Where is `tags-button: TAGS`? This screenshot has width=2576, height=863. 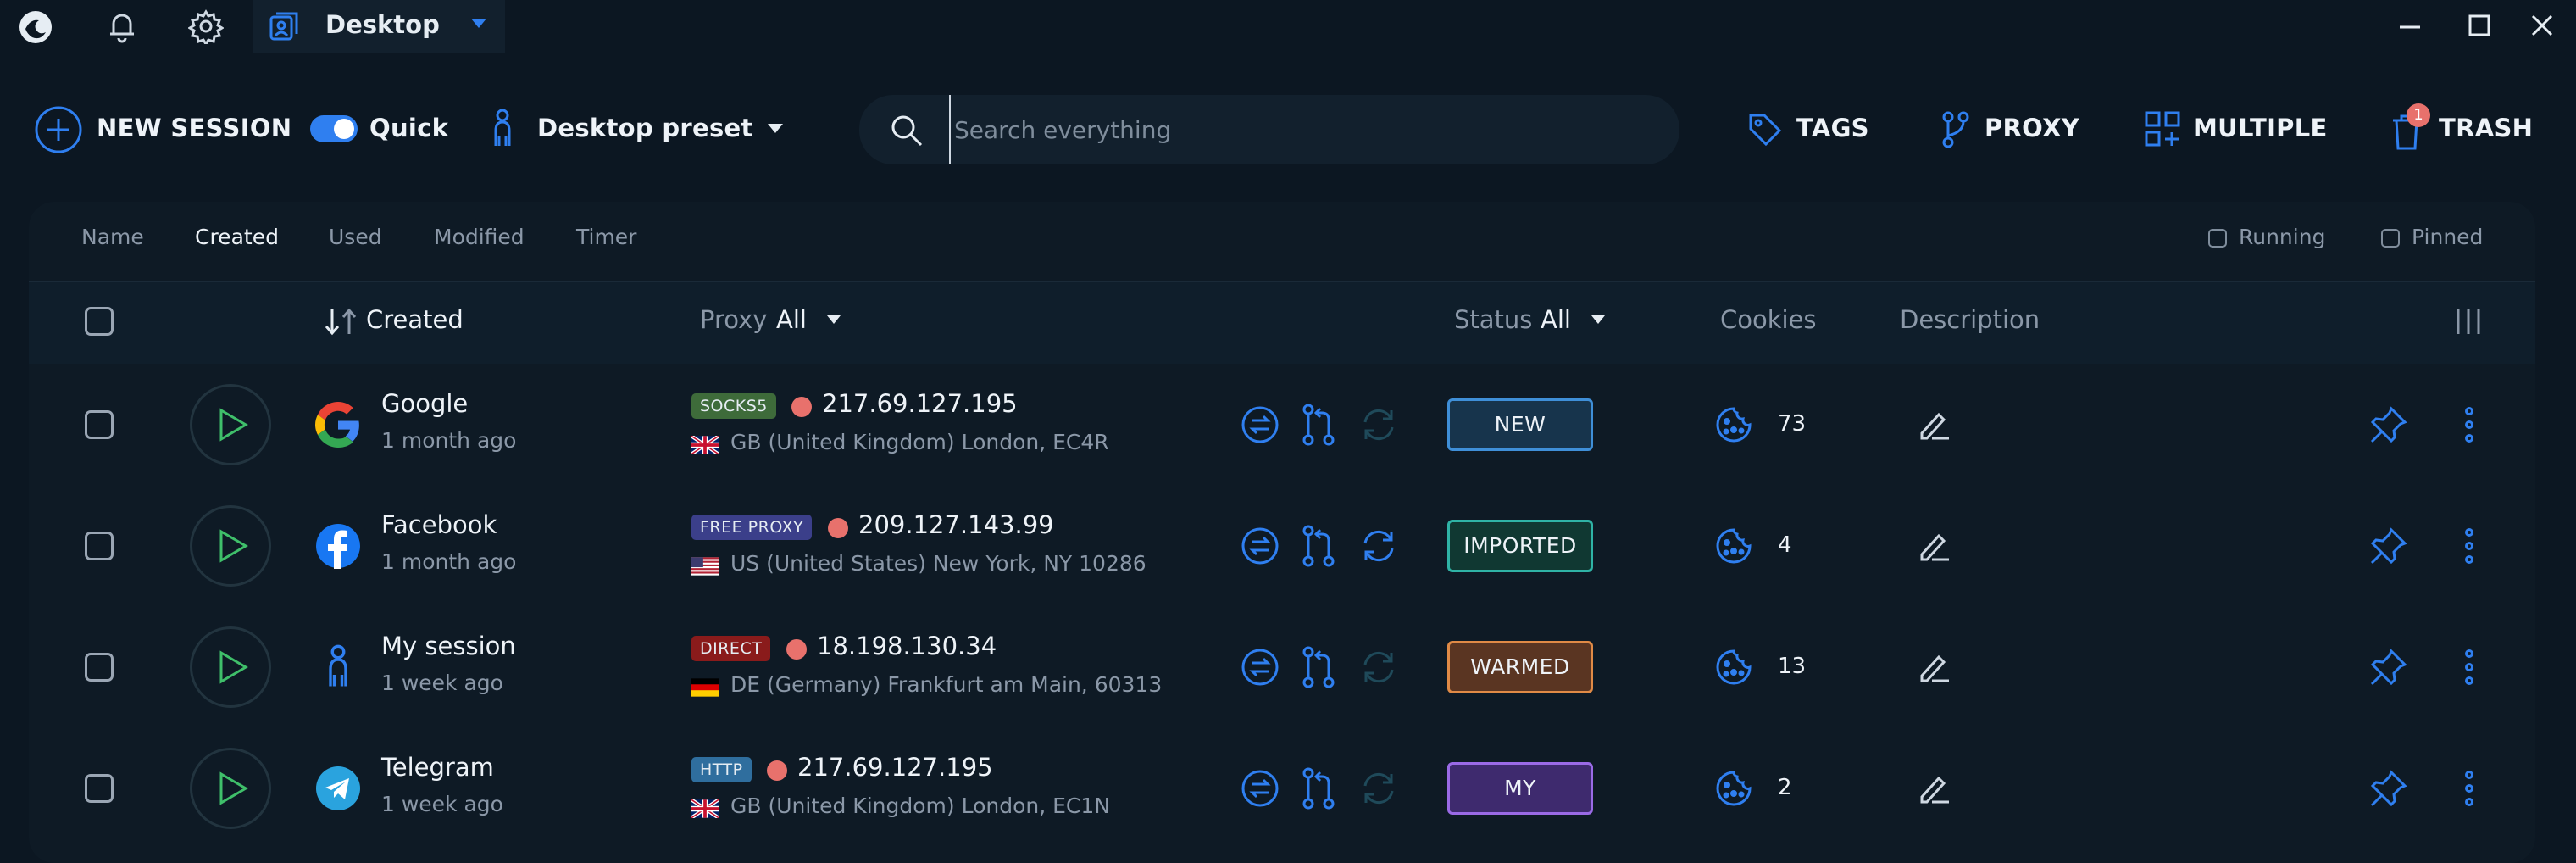
tags-button: TAGS is located at coordinates (1832, 128).